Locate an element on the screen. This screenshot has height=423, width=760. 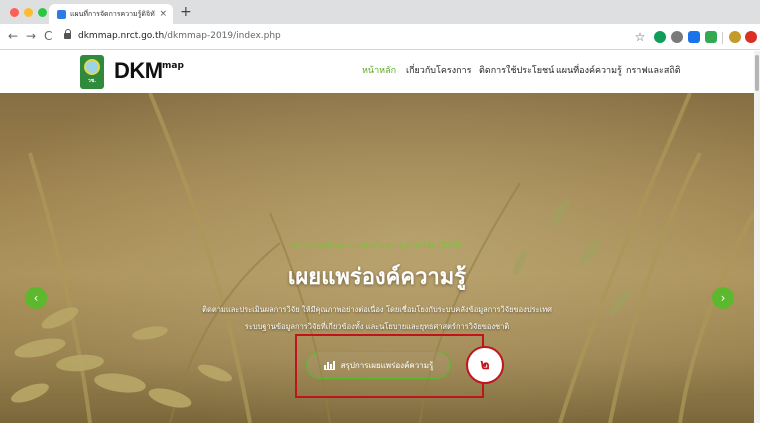
browser-tab-active: แผนที่การจัดการความรู้ดิจิทัล::DKM × is located at coordinates (111, 14).